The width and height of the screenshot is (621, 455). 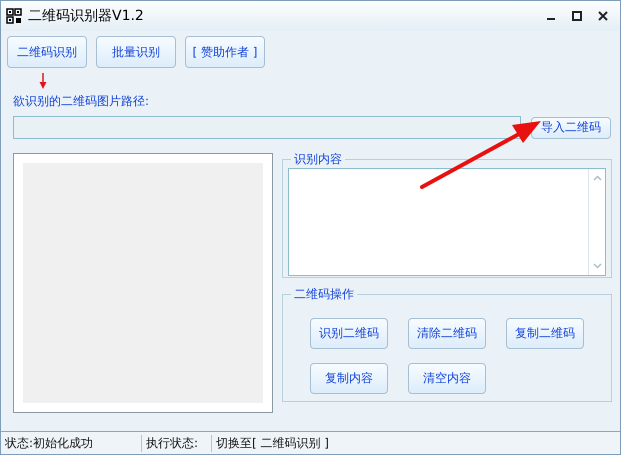 I want to click on operation-button: 复制二维码, so click(x=545, y=333).